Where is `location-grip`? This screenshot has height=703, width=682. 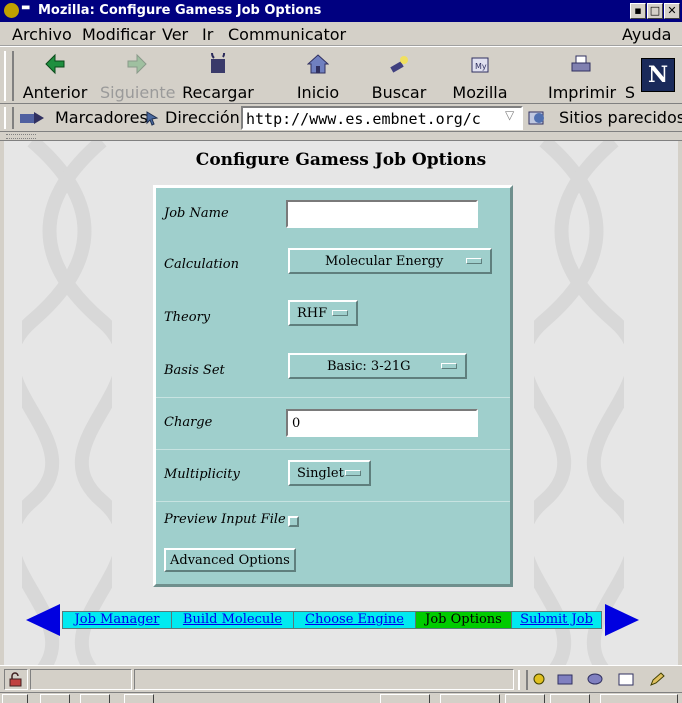
location-grip is located at coordinates (9, 118).